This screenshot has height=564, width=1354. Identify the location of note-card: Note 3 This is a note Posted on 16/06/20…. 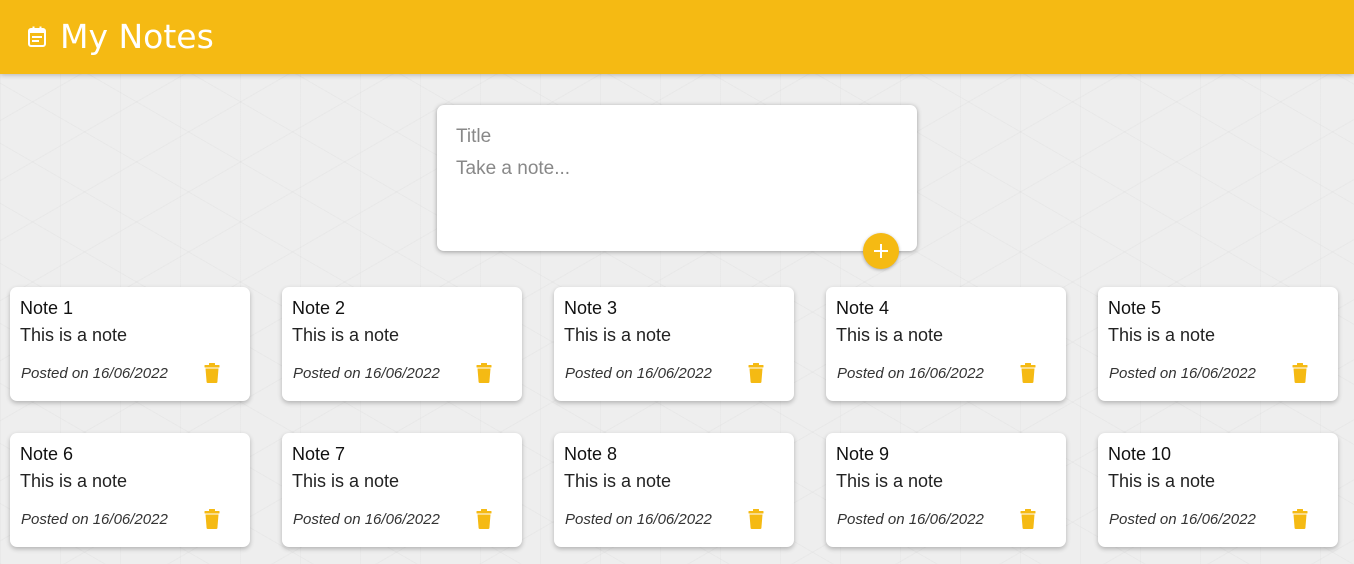
(674, 344).